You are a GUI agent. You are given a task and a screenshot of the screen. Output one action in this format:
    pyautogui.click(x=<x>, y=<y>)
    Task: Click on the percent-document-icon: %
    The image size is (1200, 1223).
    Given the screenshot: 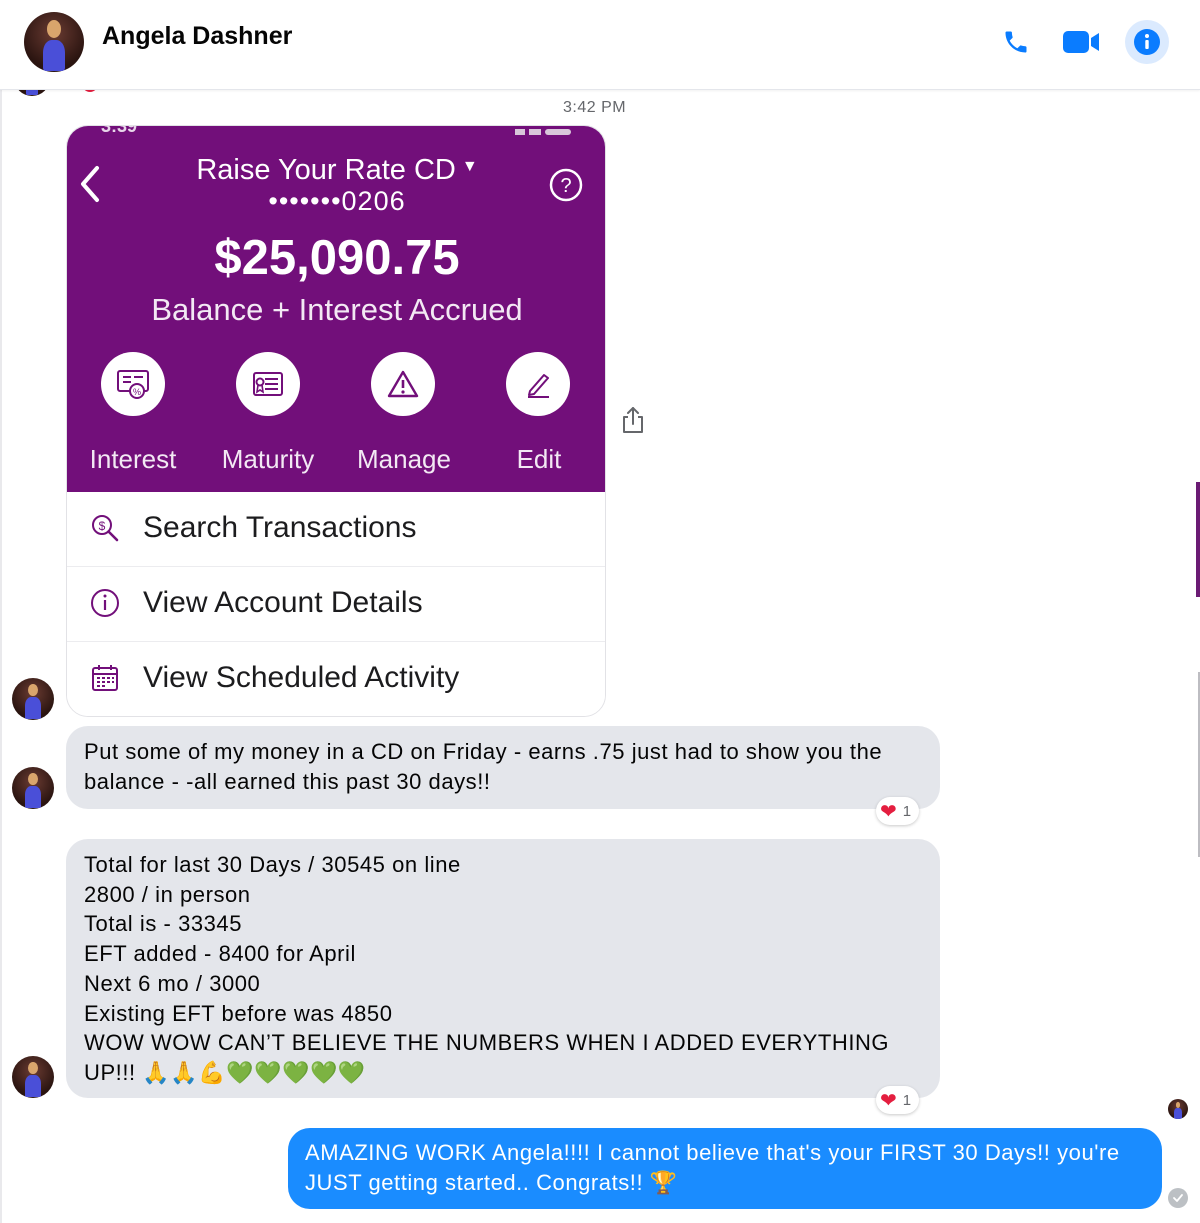 What is the action you would take?
    pyautogui.click(x=133, y=384)
    